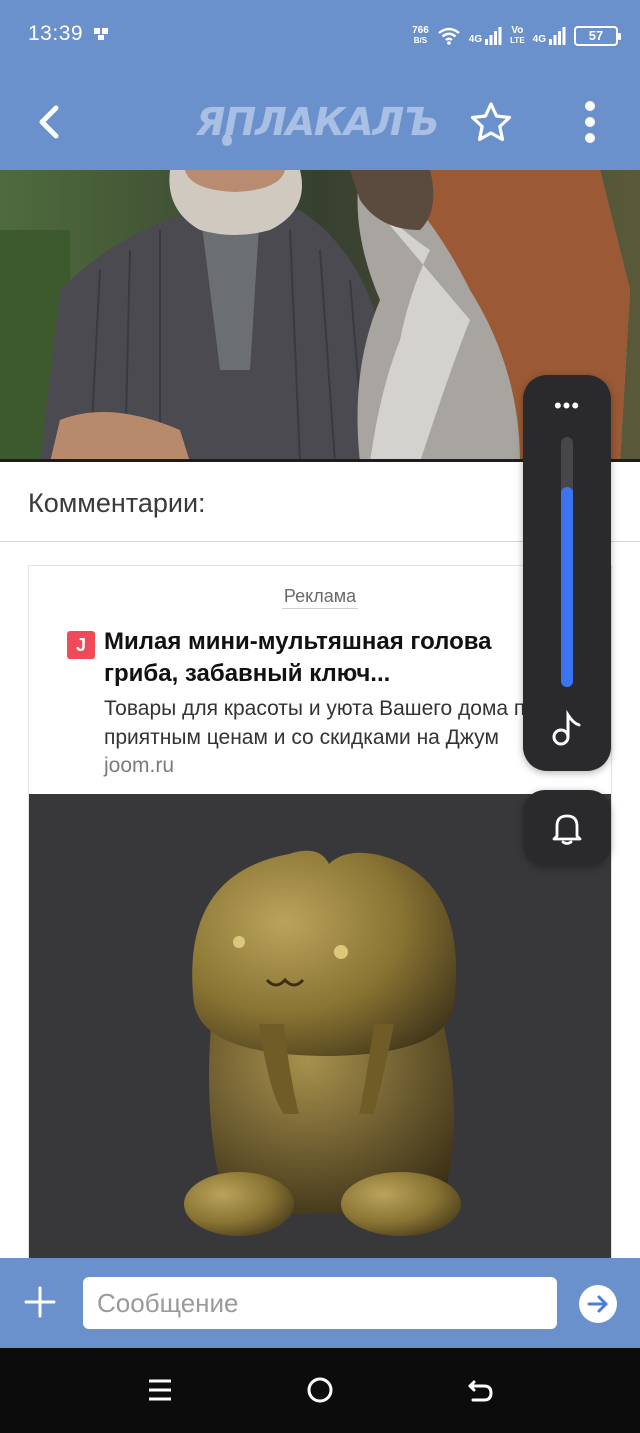 The width and height of the screenshot is (640, 1433). I want to click on message-input, so click(320, 1303).